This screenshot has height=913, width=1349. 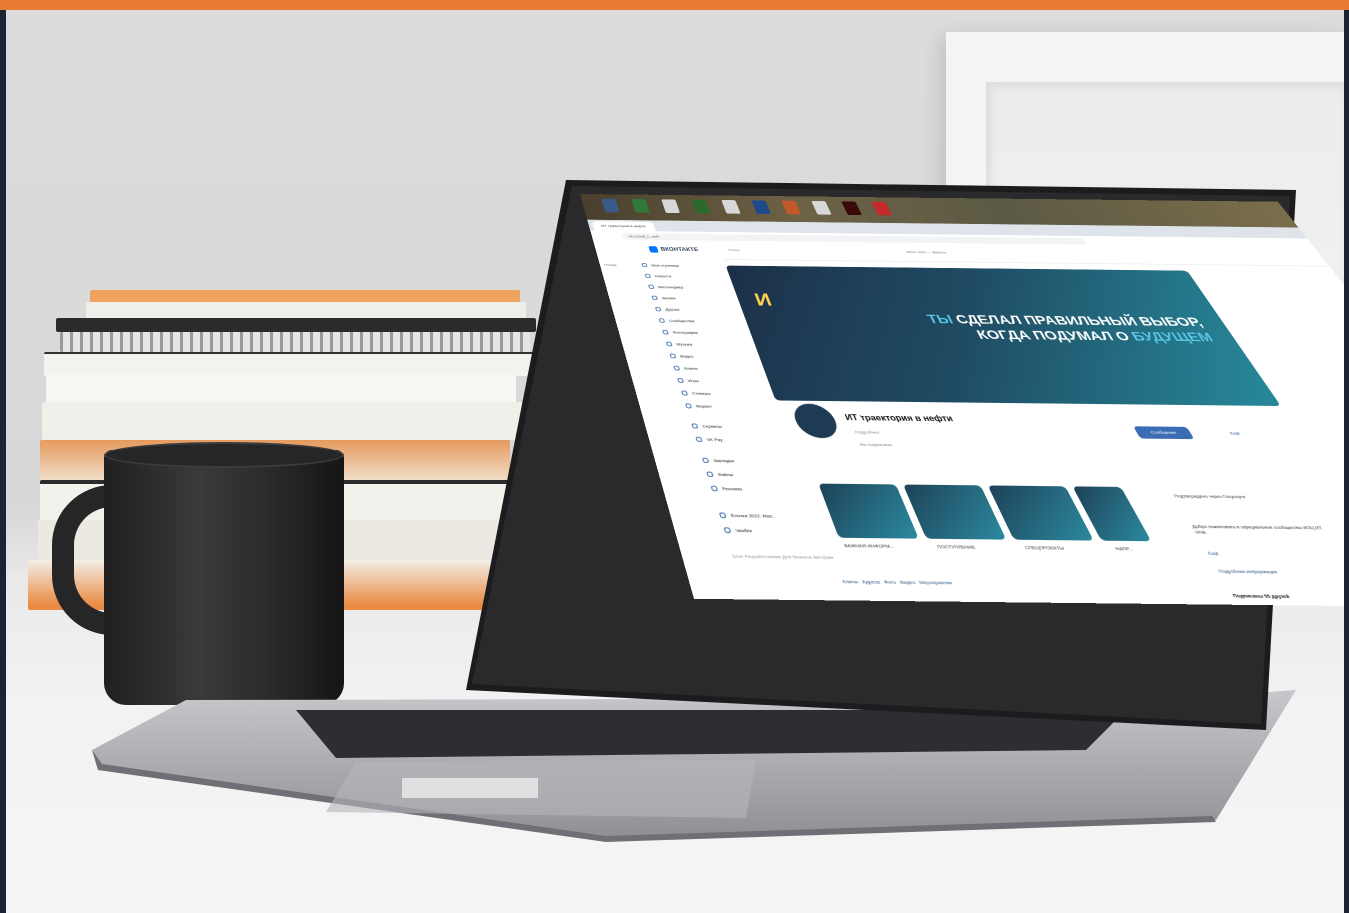 What do you see at coordinates (674, 5) in the screenshot?
I see `top-accent-bar` at bounding box center [674, 5].